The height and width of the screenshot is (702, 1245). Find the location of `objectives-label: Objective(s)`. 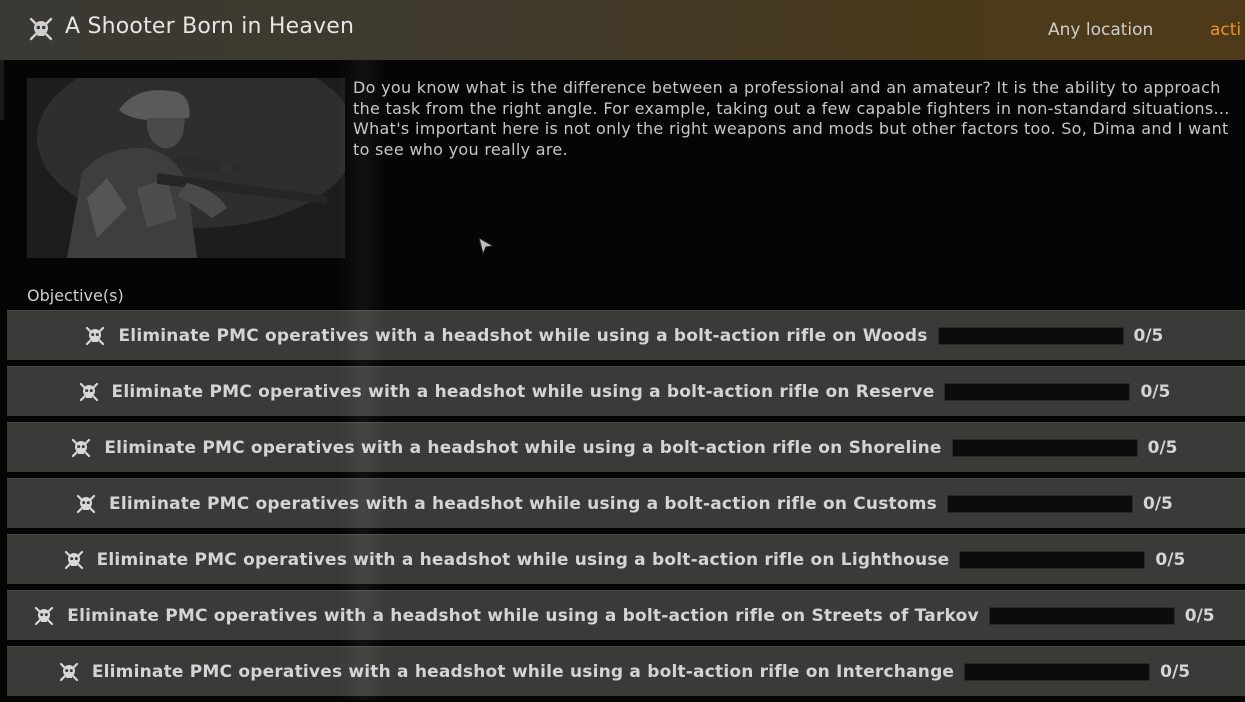

objectives-label: Objective(s) is located at coordinates (75, 295).